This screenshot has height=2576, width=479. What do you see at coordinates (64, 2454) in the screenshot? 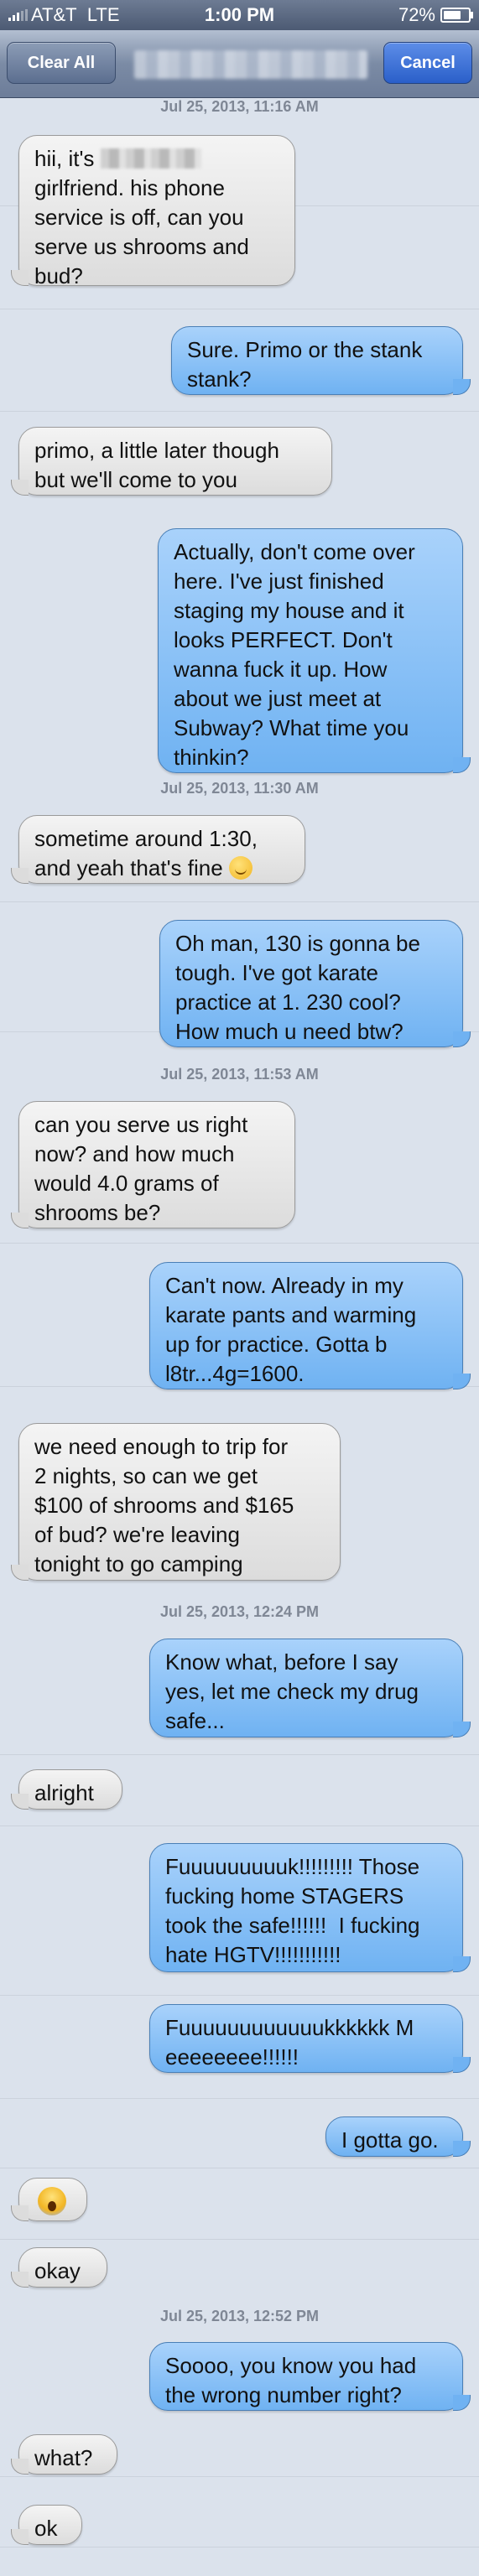
I see `incoming-message: what?` at bounding box center [64, 2454].